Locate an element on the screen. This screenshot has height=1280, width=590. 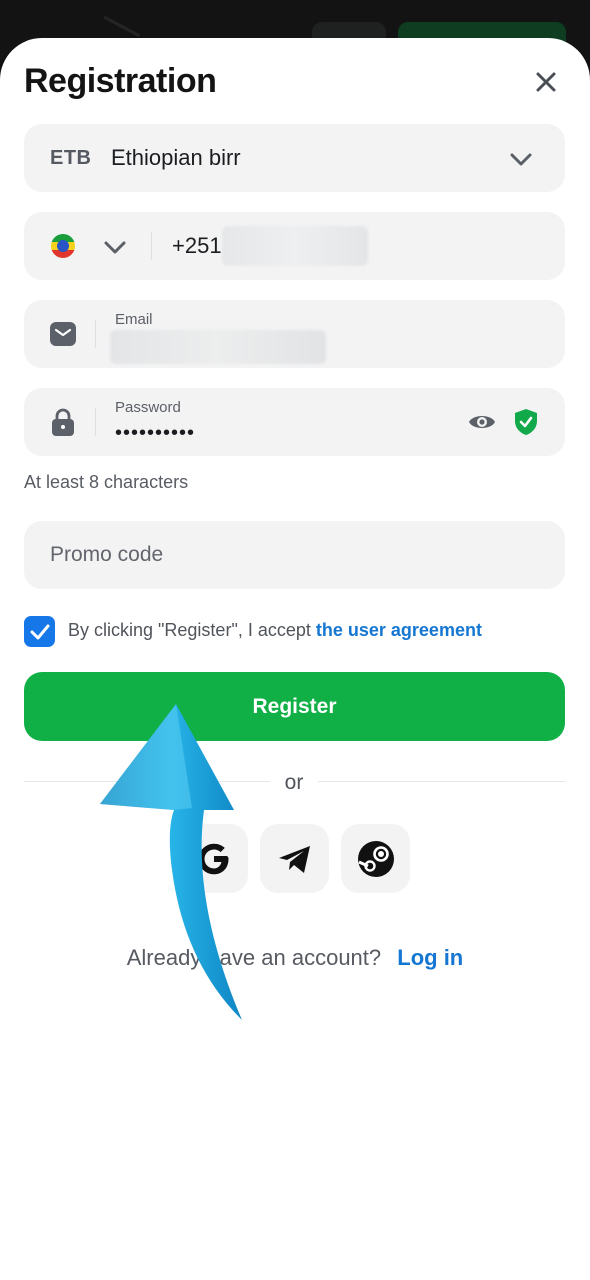
country-chevron-down-icon is located at coordinates (115, 247).